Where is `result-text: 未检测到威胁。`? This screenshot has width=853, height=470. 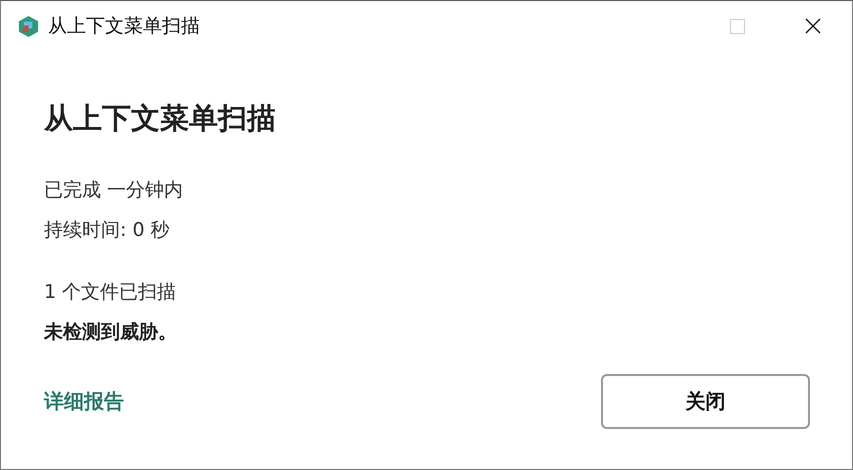
result-text: 未检测到威胁。 is located at coordinates (111, 332).